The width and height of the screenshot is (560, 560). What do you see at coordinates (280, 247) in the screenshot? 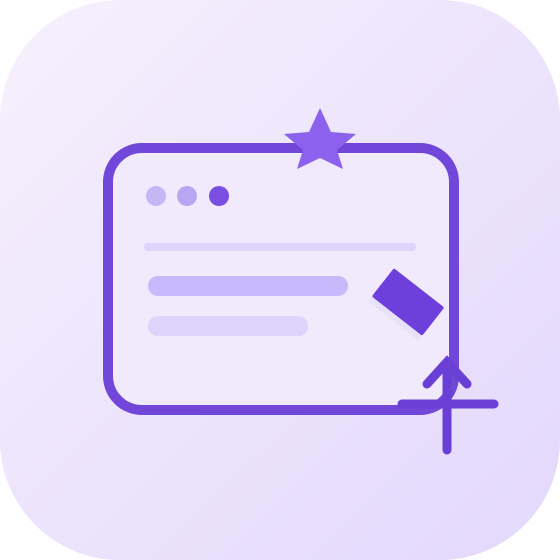
I see `window-divider` at bounding box center [280, 247].